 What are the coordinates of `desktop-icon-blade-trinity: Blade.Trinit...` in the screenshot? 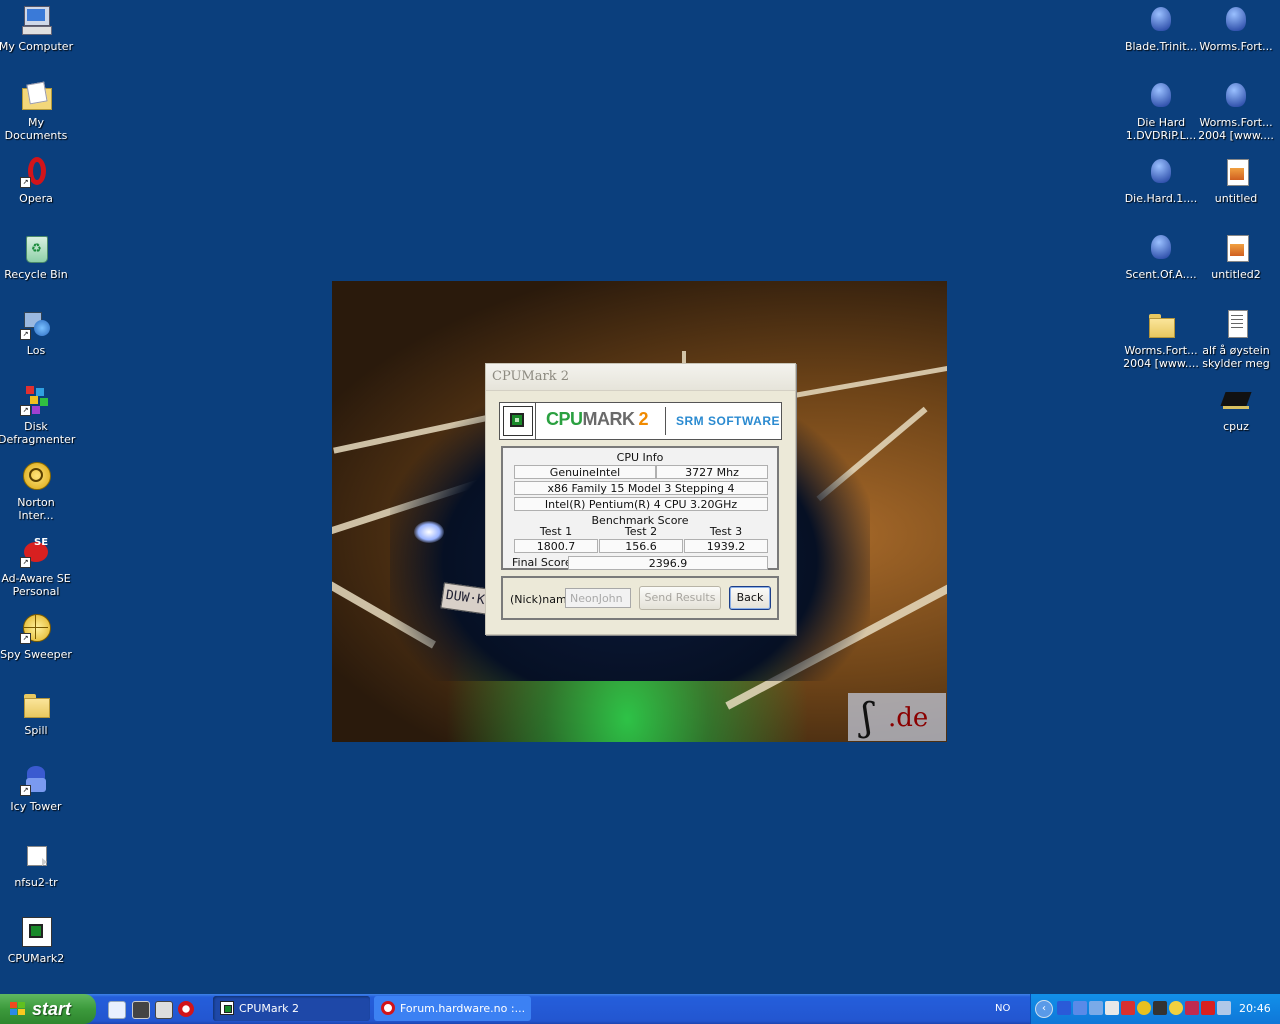 It's located at (1161, 27).